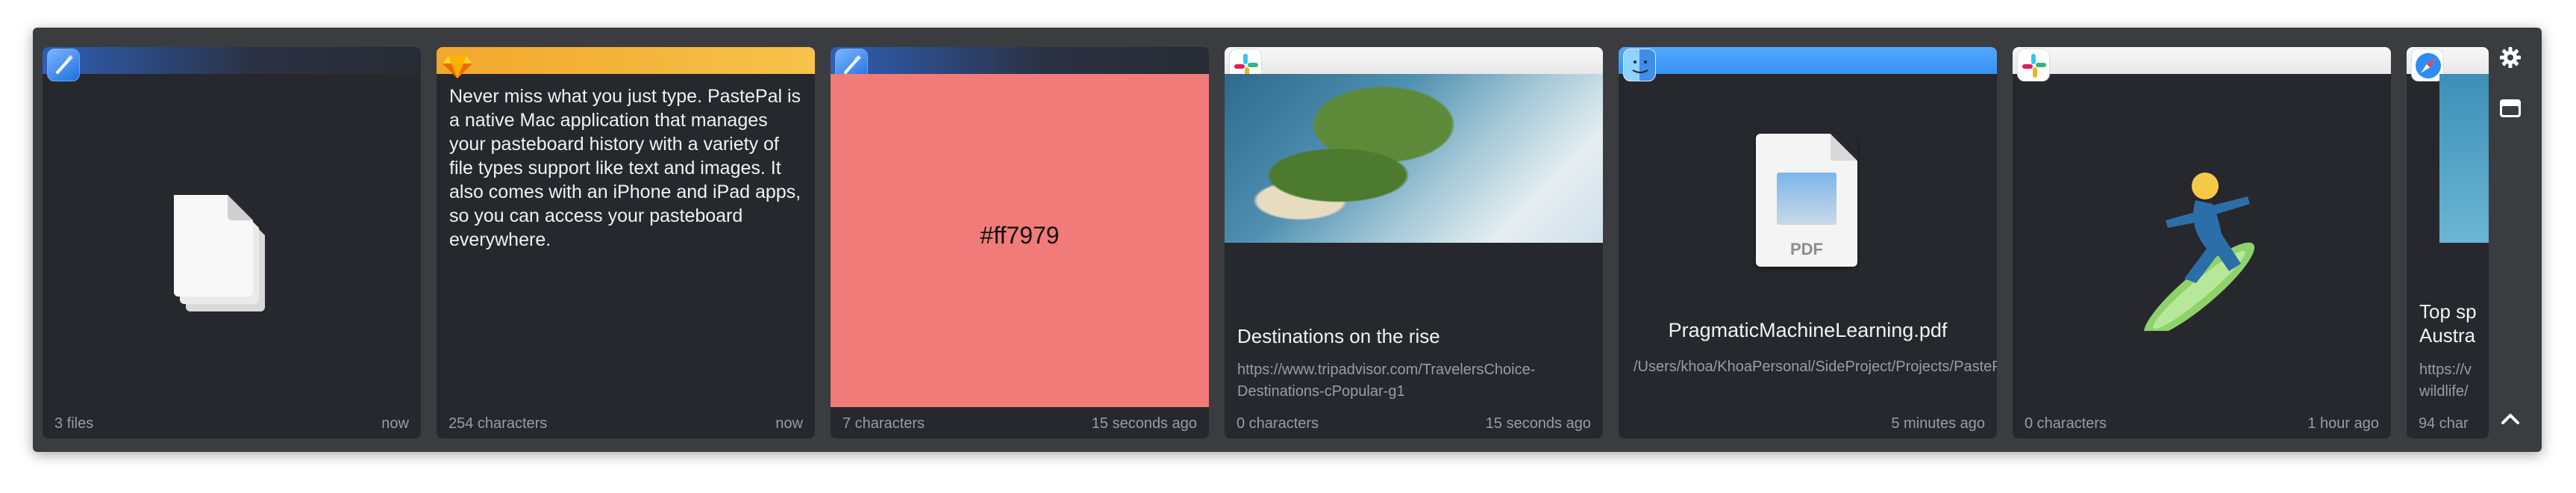 This screenshot has width=2576, height=493. I want to click on toggle-panel-button, so click(2510, 108).